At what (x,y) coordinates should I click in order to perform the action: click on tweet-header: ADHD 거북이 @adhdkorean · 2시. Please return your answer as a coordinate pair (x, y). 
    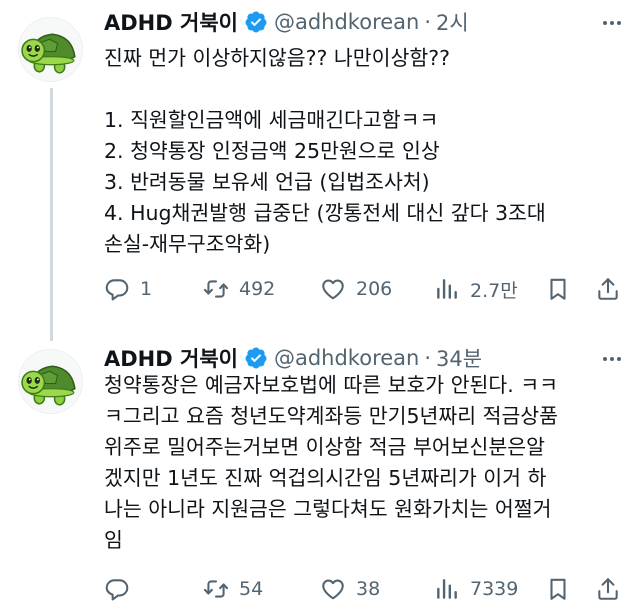
    Looking at the image, I should click on (286, 22).